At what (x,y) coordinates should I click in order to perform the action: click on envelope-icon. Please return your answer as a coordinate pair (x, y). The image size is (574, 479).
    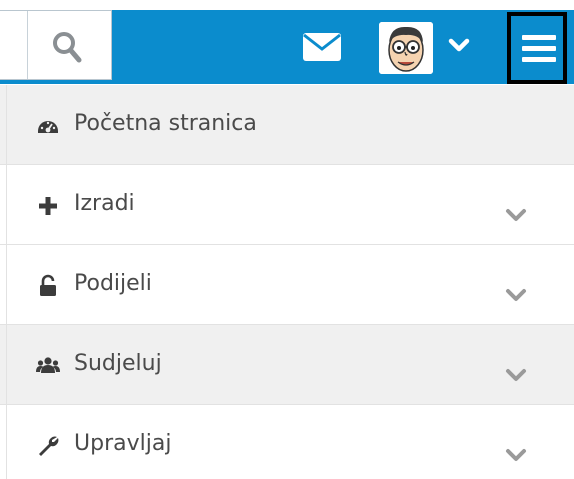
    Looking at the image, I should click on (322, 47).